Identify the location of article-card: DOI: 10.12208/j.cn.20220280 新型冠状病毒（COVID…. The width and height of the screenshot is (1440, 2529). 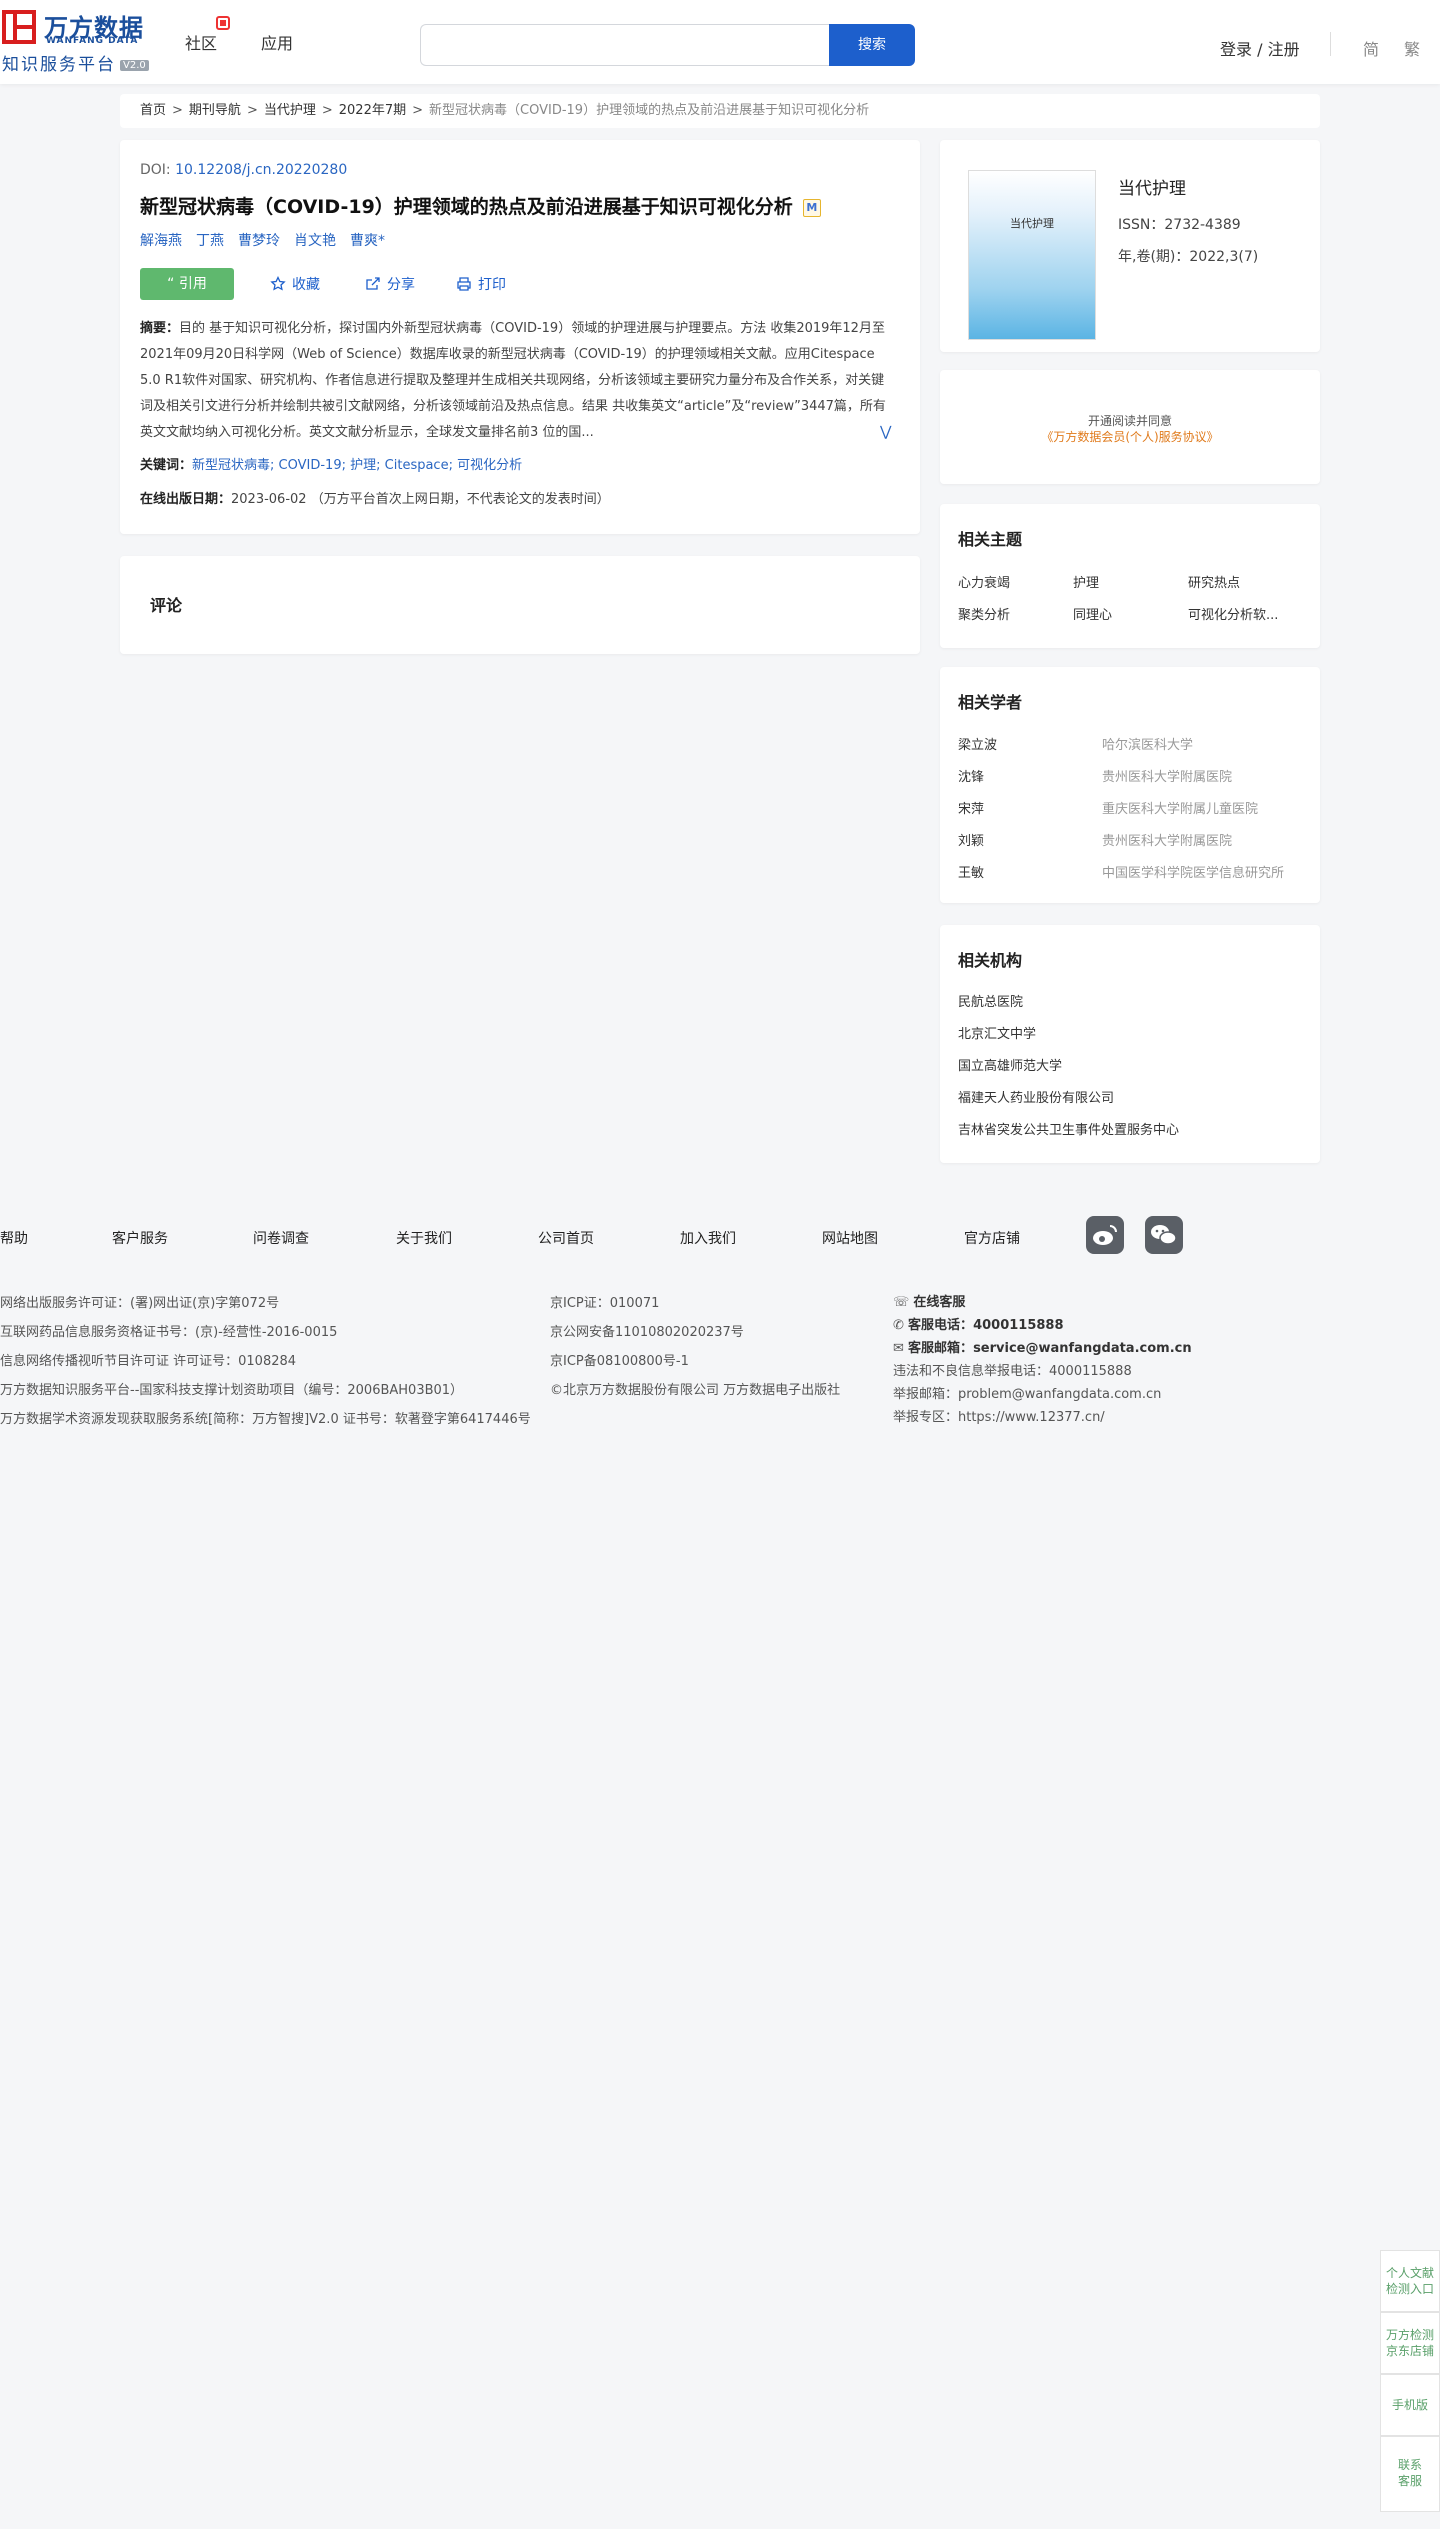
(520, 337).